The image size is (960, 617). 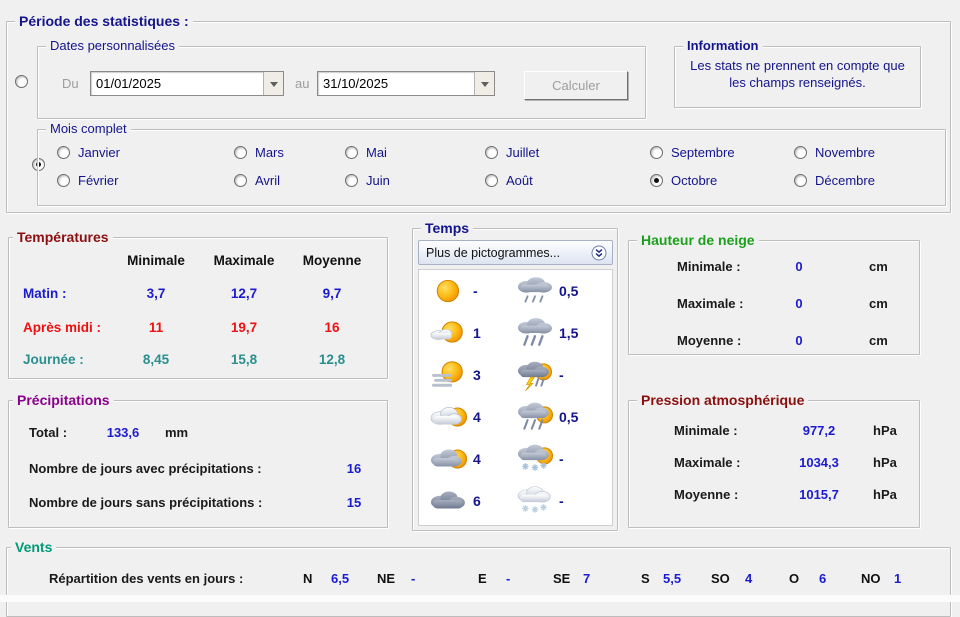 What do you see at coordinates (63, 400) in the screenshot?
I see `precipitations-title: Précipitations` at bounding box center [63, 400].